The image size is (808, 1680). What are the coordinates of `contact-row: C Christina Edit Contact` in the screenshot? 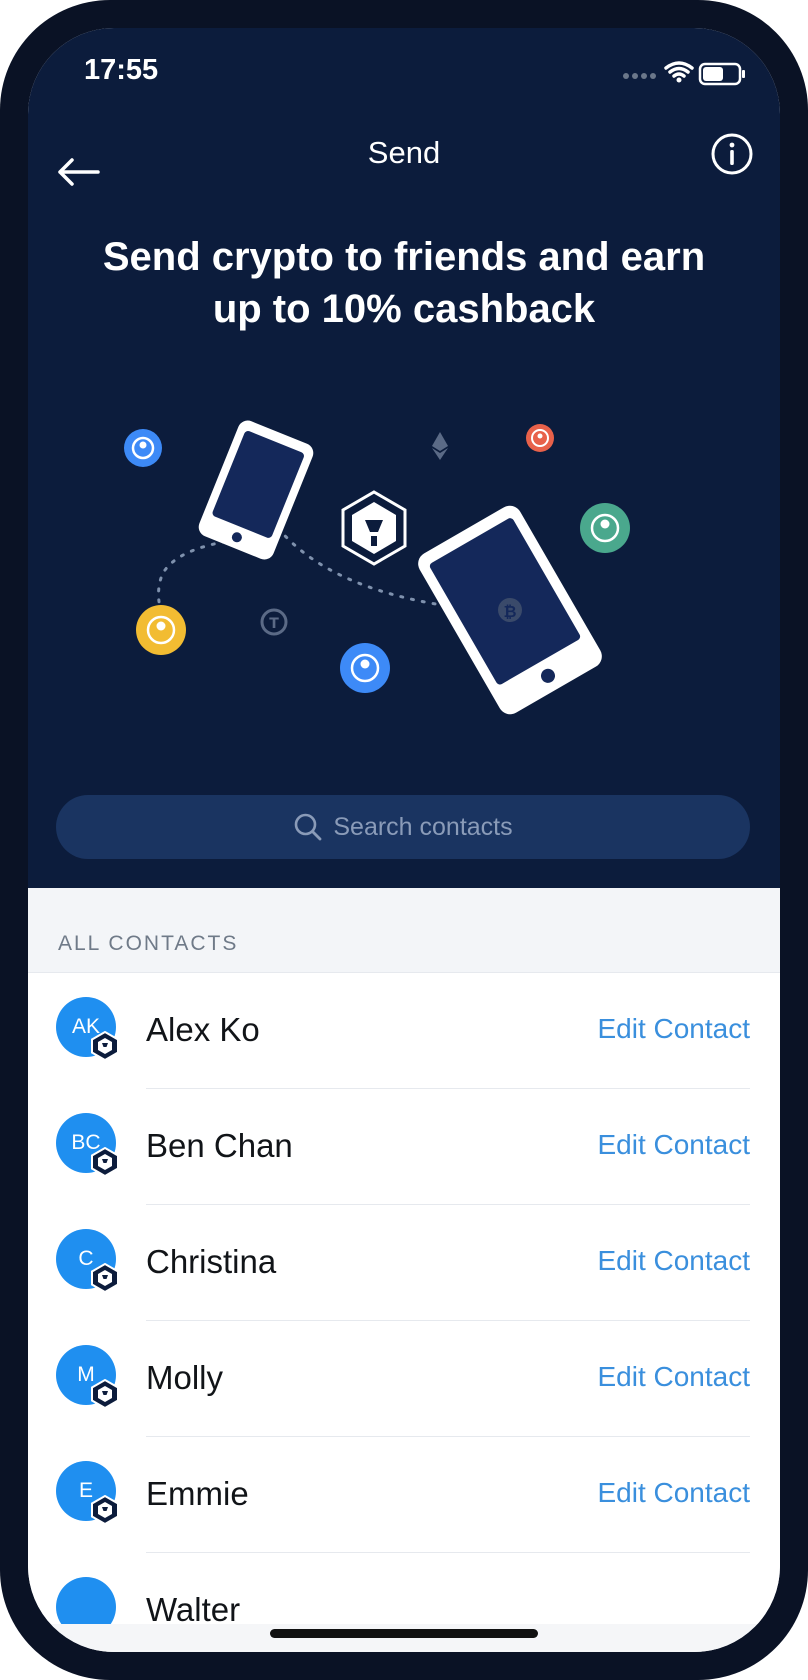 It's located at (404, 1263).